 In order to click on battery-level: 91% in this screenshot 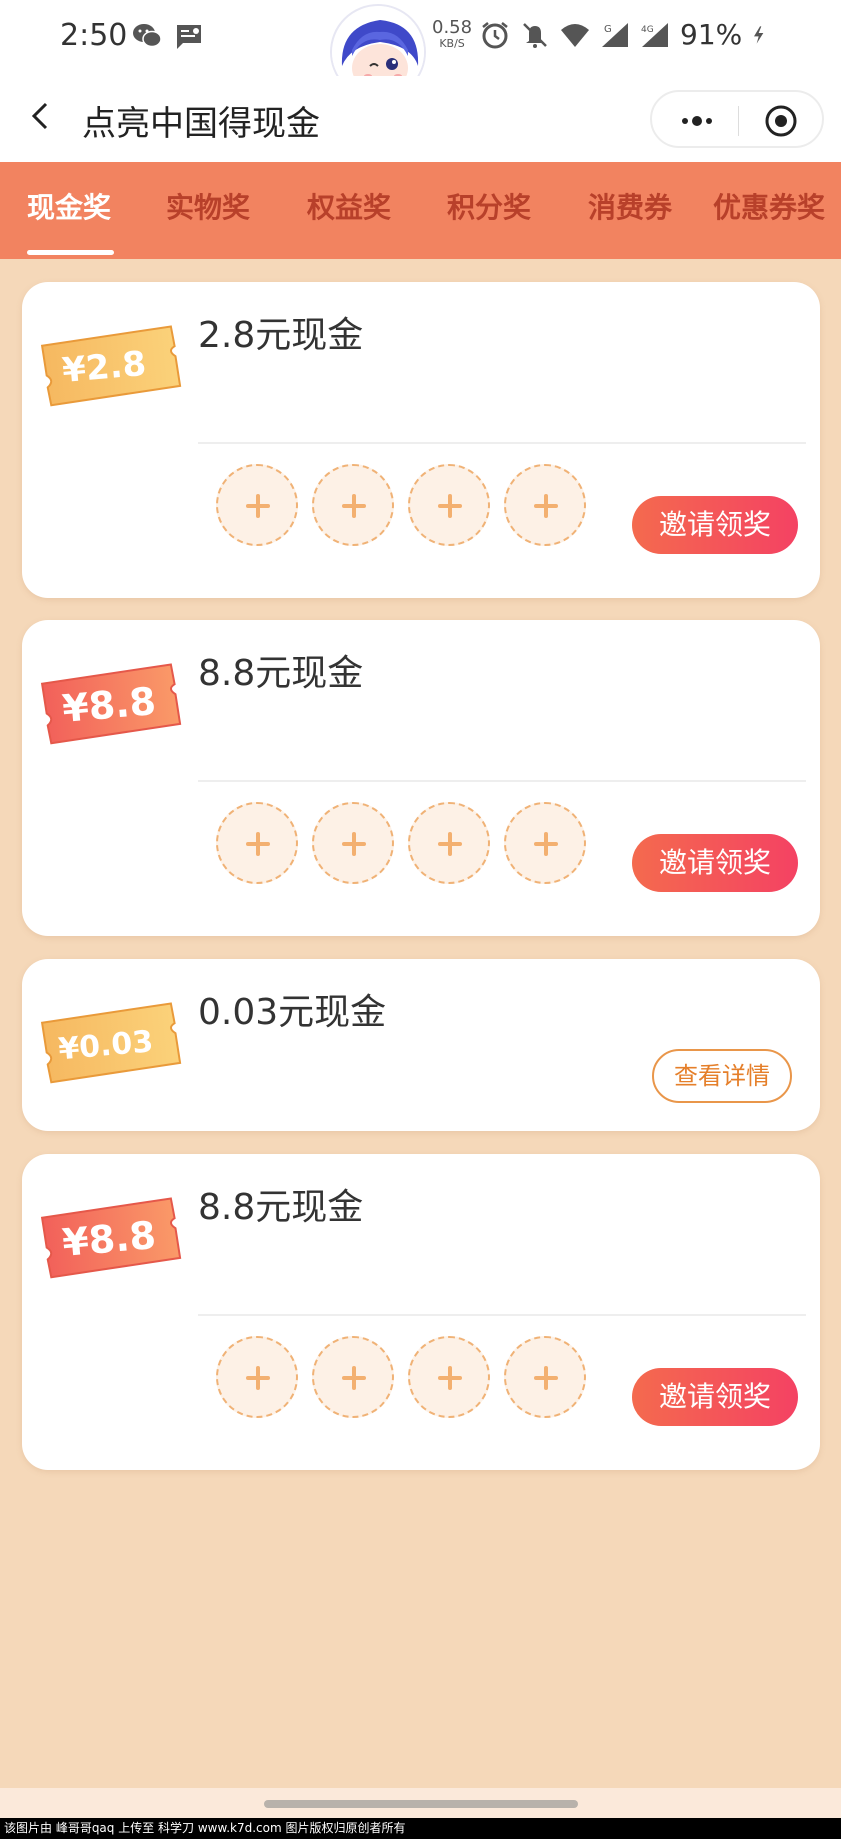, I will do `click(711, 34)`.